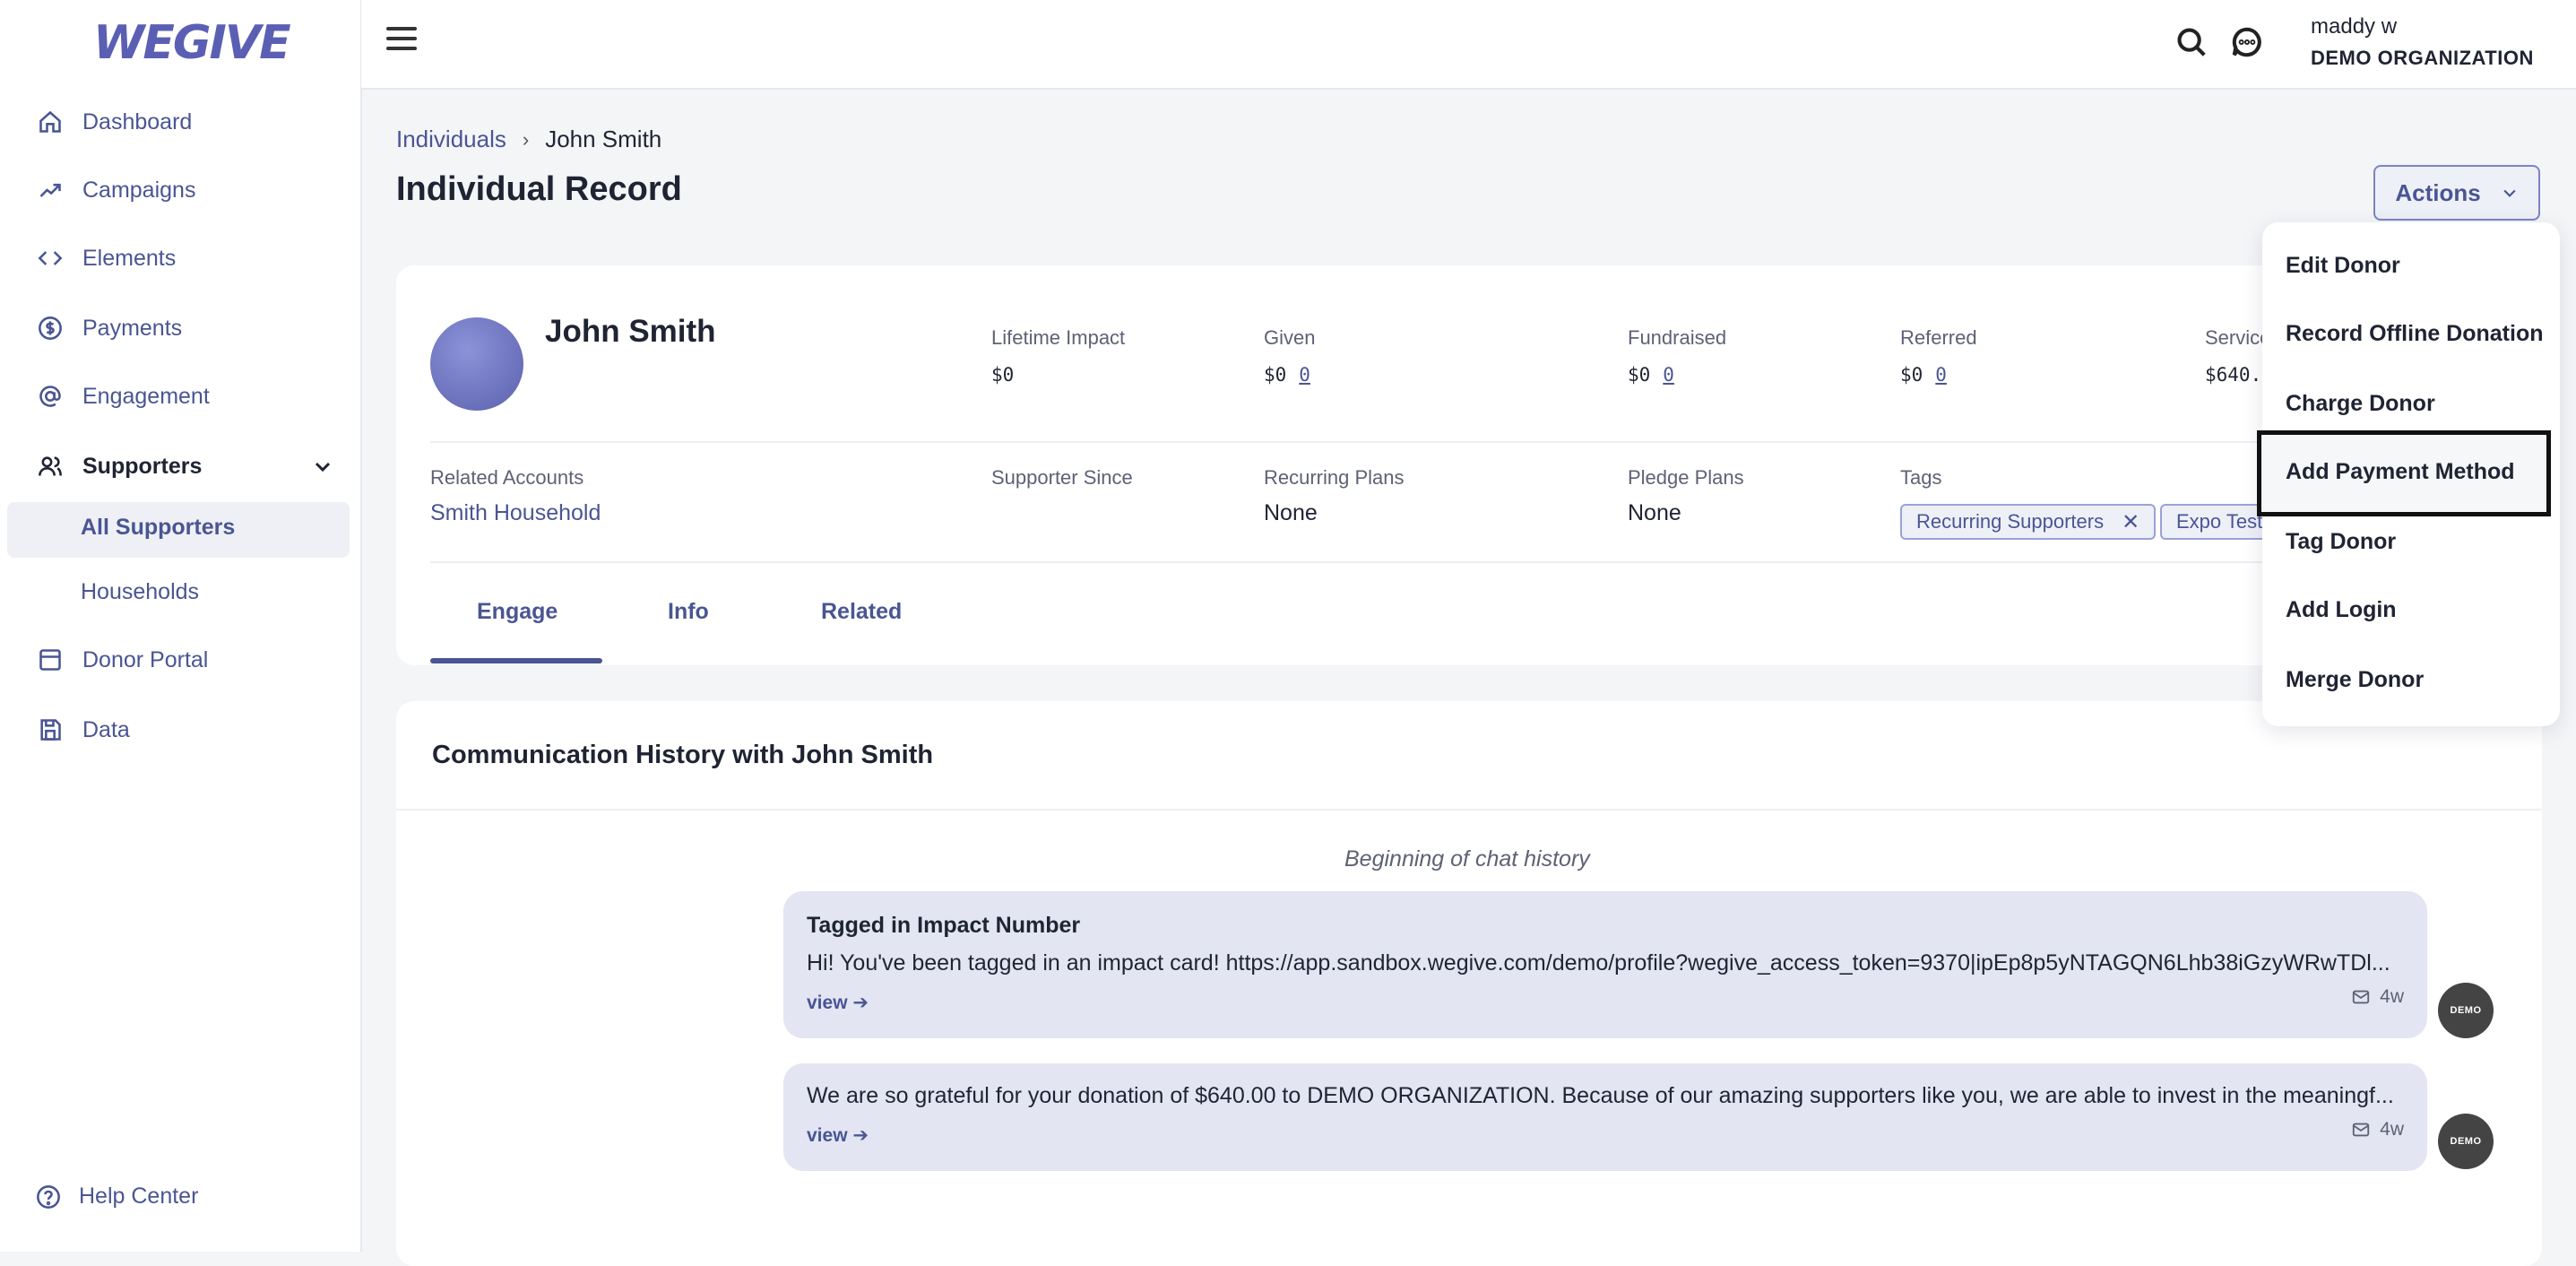 The height and width of the screenshot is (1266, 2576). Describe the element at coordinates (1921, 477) in the screenshot. I see `tags-label: Tags` at that location.